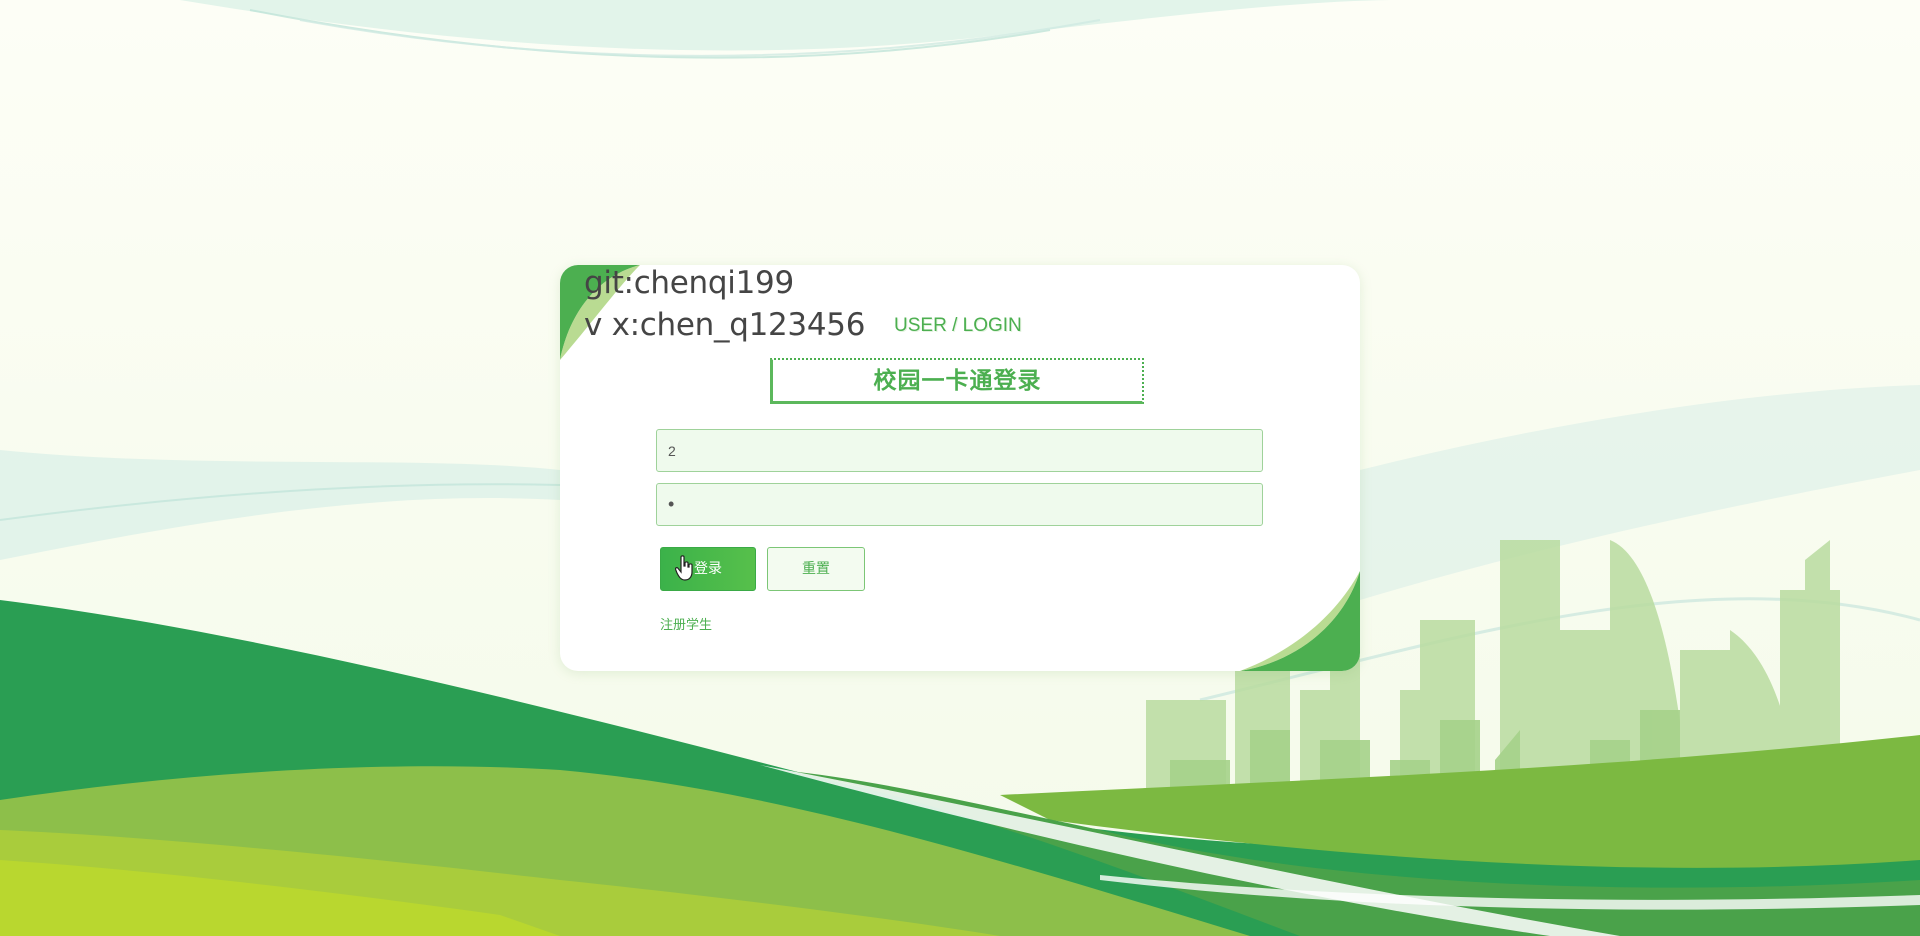 The image size is (1920, 936). Describe the element at coordinates (725, 325) in the screenshot. I see `wechat-info: v x:chen_q123456` at that location.